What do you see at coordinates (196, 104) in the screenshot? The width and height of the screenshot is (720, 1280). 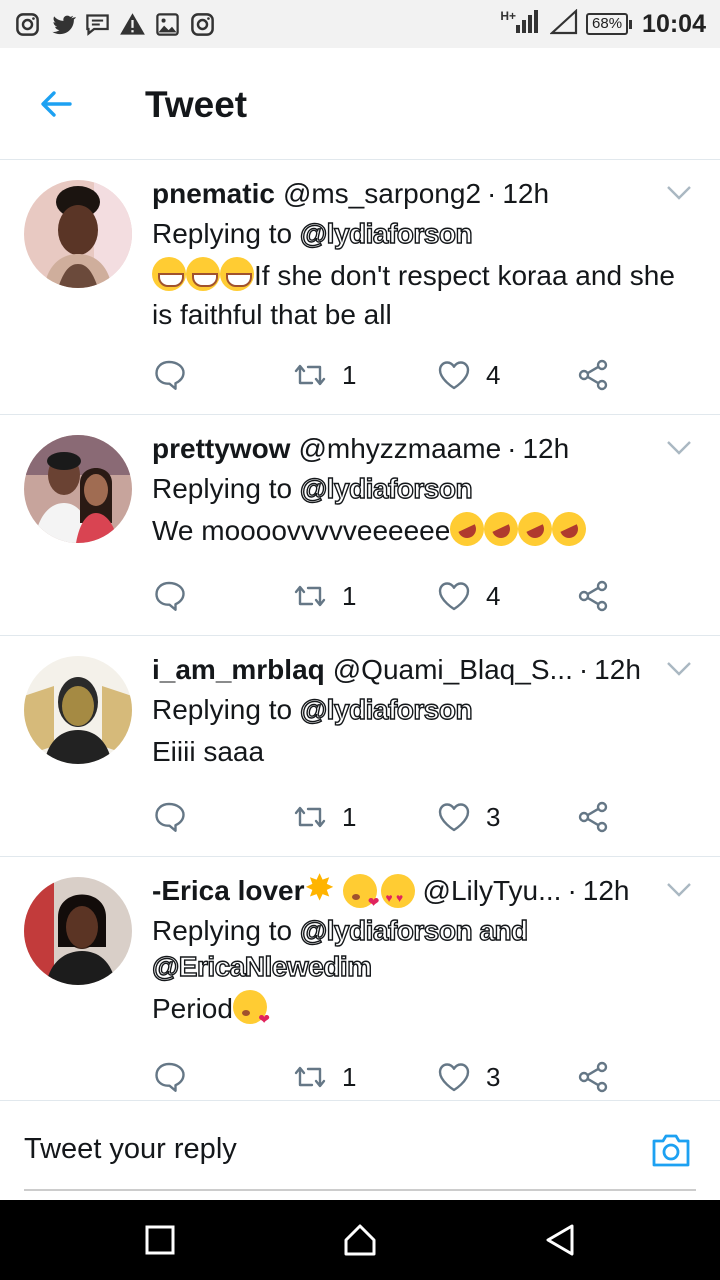 I see `page-title: Tweet` at bounding box center [196, 104].